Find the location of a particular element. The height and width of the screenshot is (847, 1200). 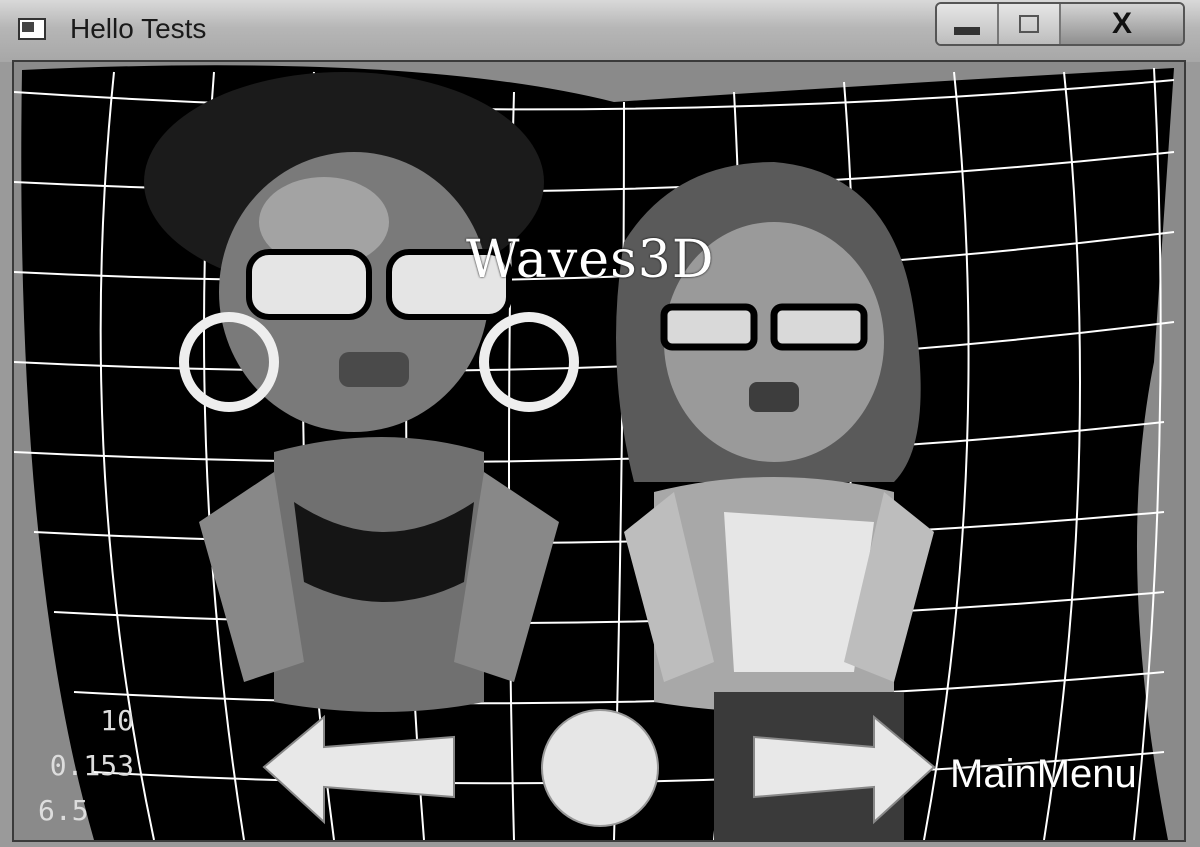

maximize-icon is located at coordinates (1029, 24).